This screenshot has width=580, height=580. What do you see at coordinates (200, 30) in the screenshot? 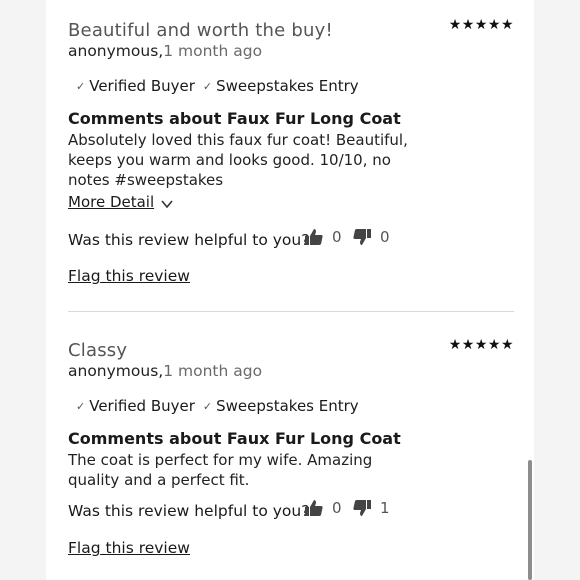
I see `review-title: Beautiful and worth the buy!` at bounding box center [200, 30].